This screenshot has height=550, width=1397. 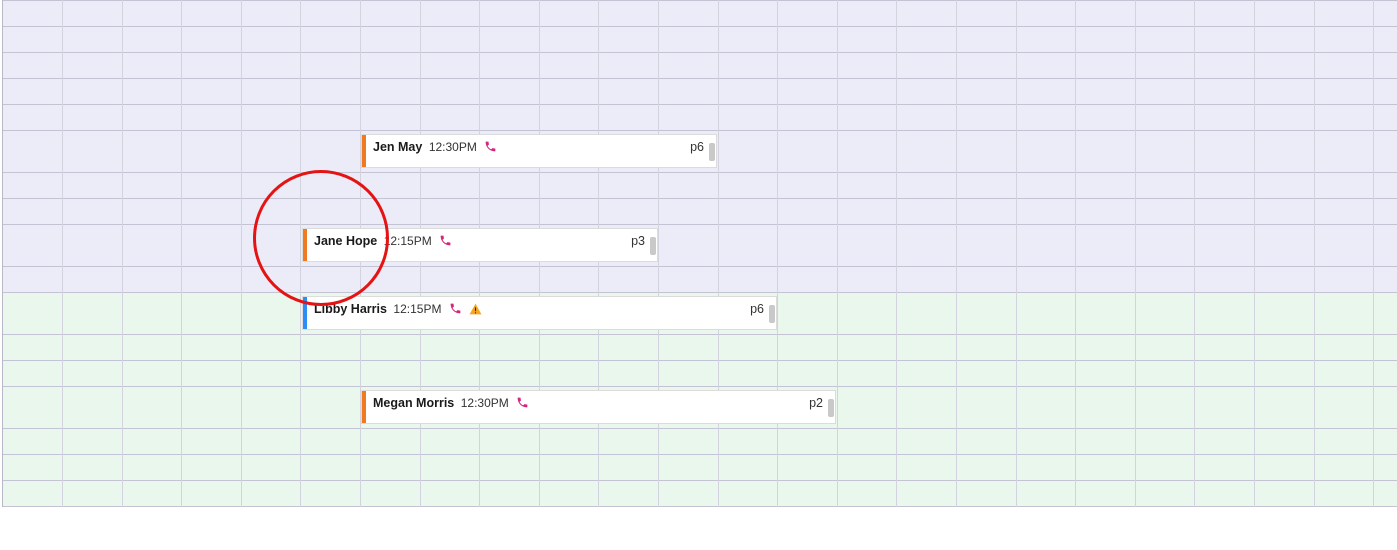 I want to click on warning-icon, so click(x=475, y=310).